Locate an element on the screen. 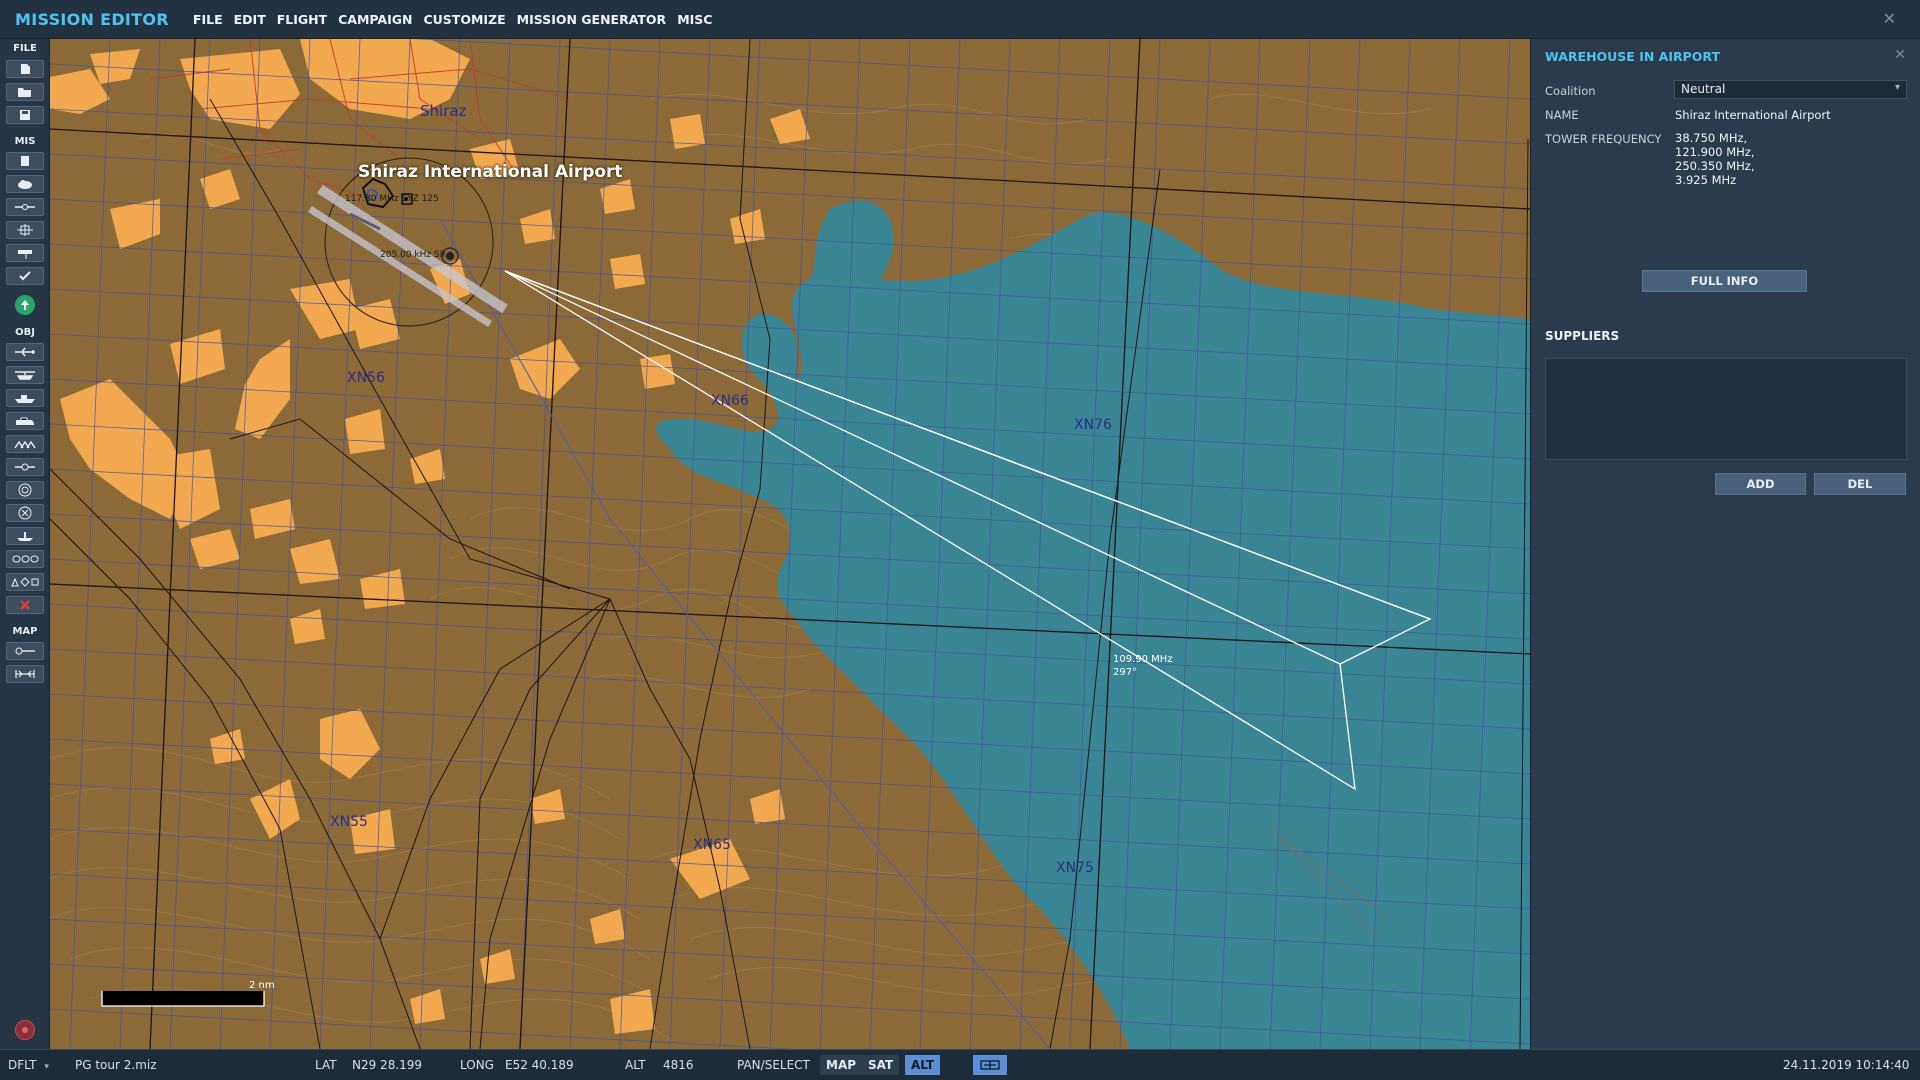 The height and width of the screenshot is (1080, 1920). grid-label-xn66: XN66 is located at coordinates (730, 401).